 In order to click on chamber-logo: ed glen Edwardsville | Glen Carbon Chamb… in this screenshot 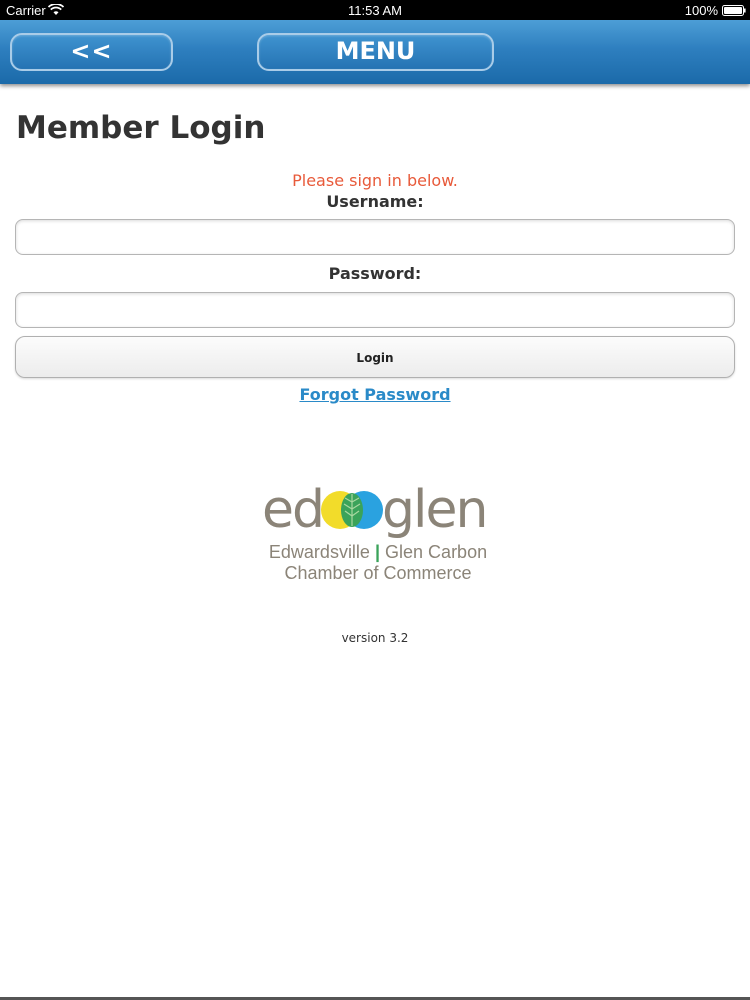, I will do `click(378, 532)`.